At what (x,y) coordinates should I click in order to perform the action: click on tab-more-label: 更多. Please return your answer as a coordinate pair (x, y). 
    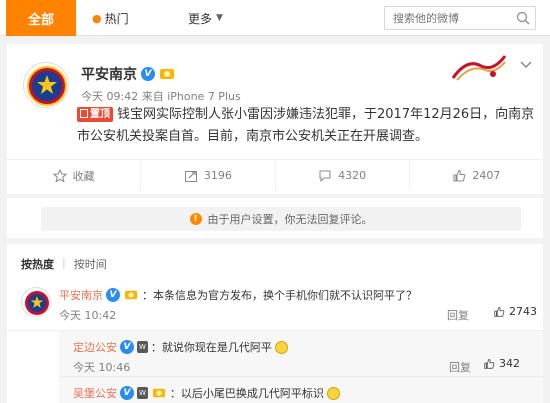
    Looking at the image, I should click on (200, 18).